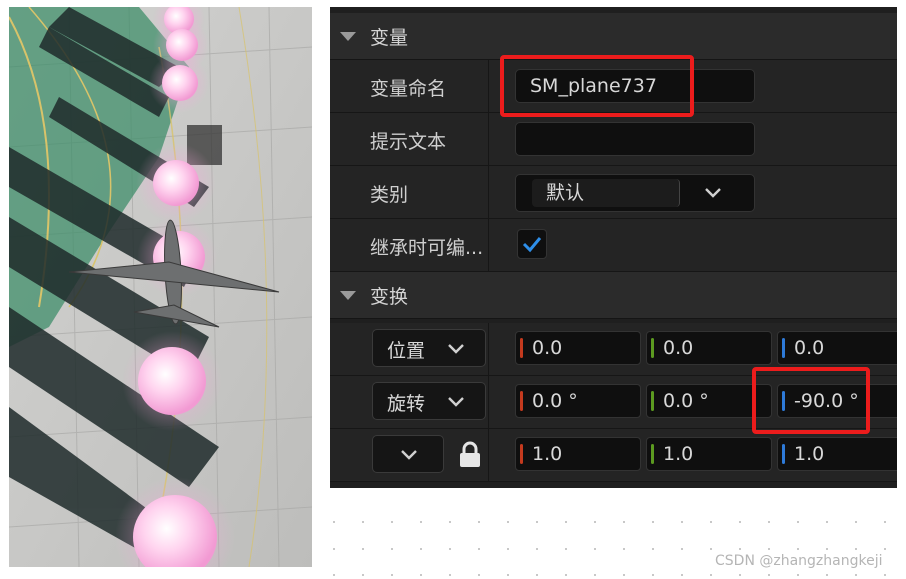 This screenshot has width=906, height=579. Describe the element at coordinates (470, 455) in the screenshot. I see `lock-icon` at that location.